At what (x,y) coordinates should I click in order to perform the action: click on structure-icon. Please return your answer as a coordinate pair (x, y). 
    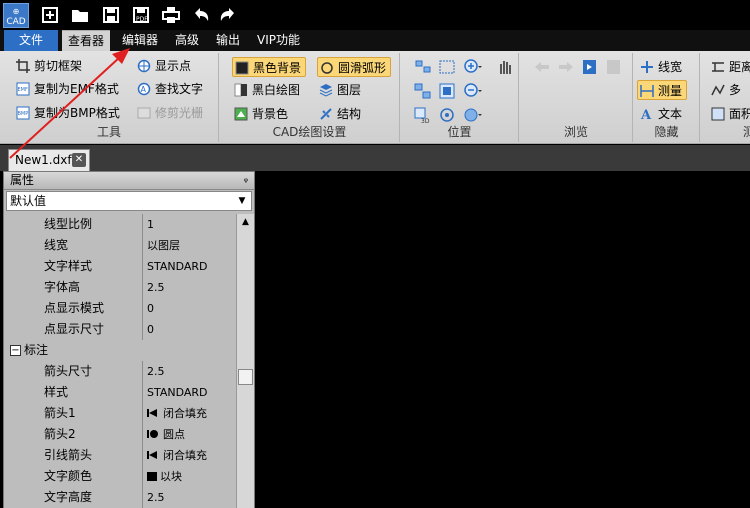
    Looking at the image, I should click on (326, 114).